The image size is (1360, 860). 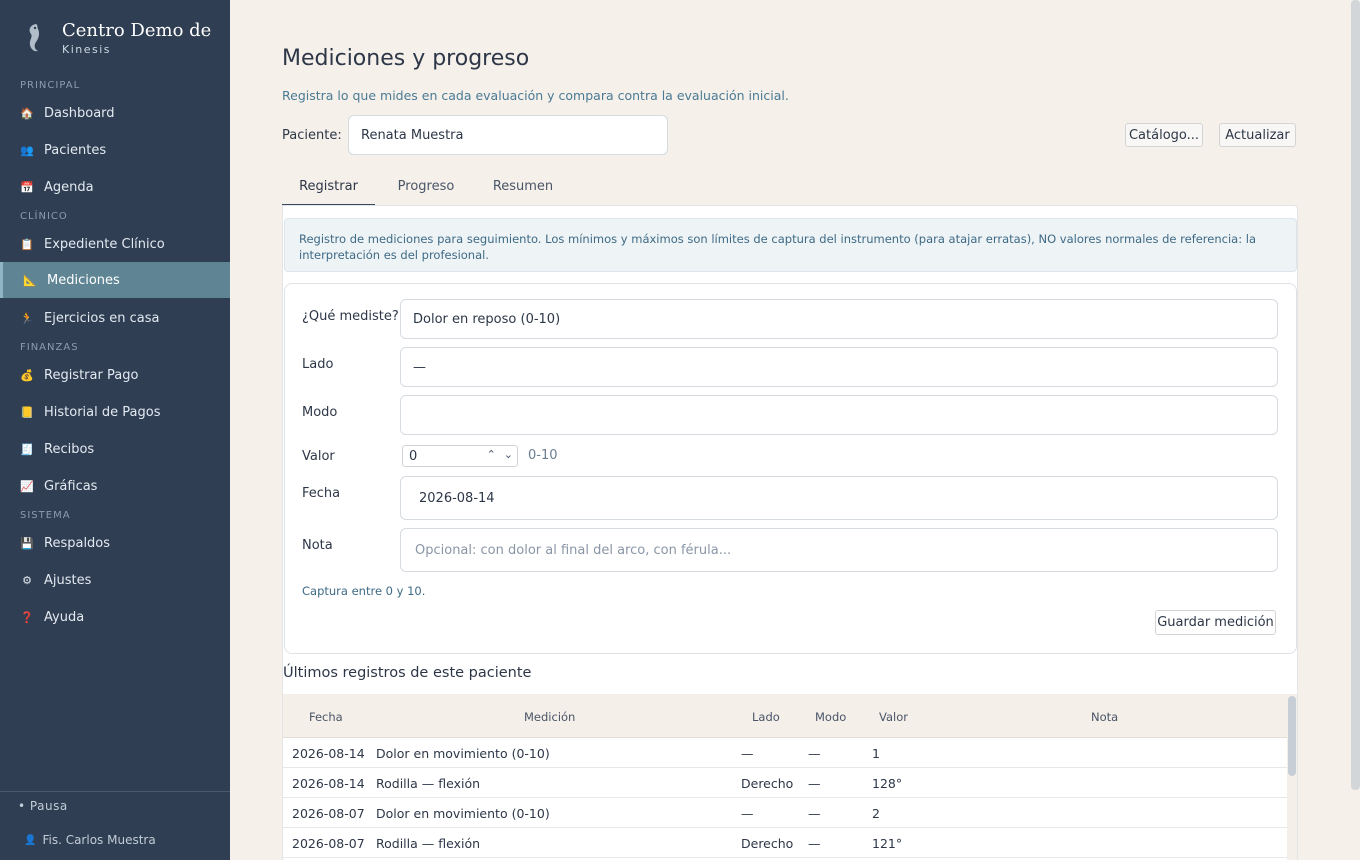 What do you see at coordinates (318, 456) in the screenshot?
I see `value-label: Valor` at bounding box center [318, 456].